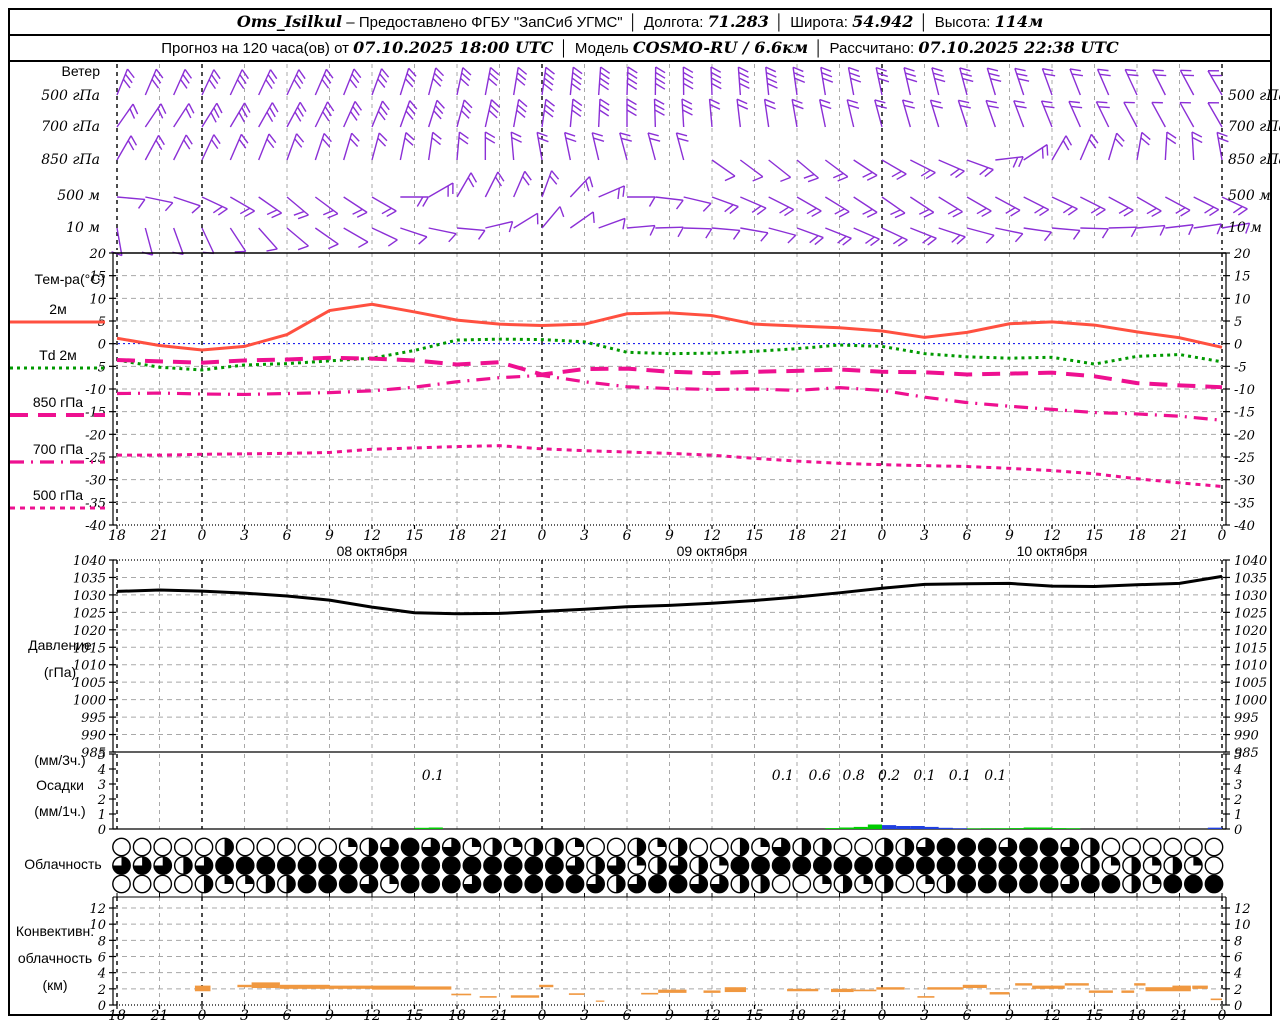 This screenshot has height=1024, width=1280. What do you see at coordinates (1244, 503) in the screenshot?
I see `temp-ytick-right: -35` at bounding box center [1244, 503].